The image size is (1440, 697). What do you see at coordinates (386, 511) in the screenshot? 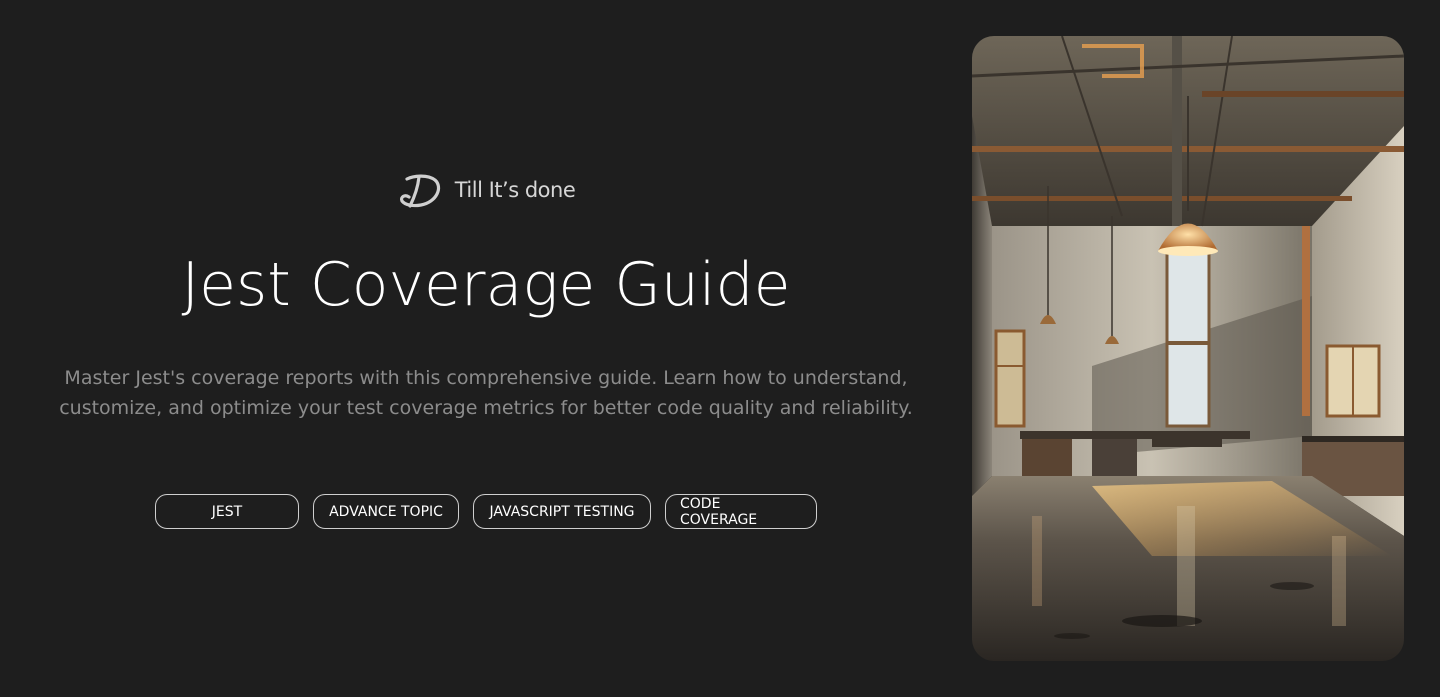
I see `tag-advance-topic: ADVANCE TOPIC` at bounding box center [386, 511].